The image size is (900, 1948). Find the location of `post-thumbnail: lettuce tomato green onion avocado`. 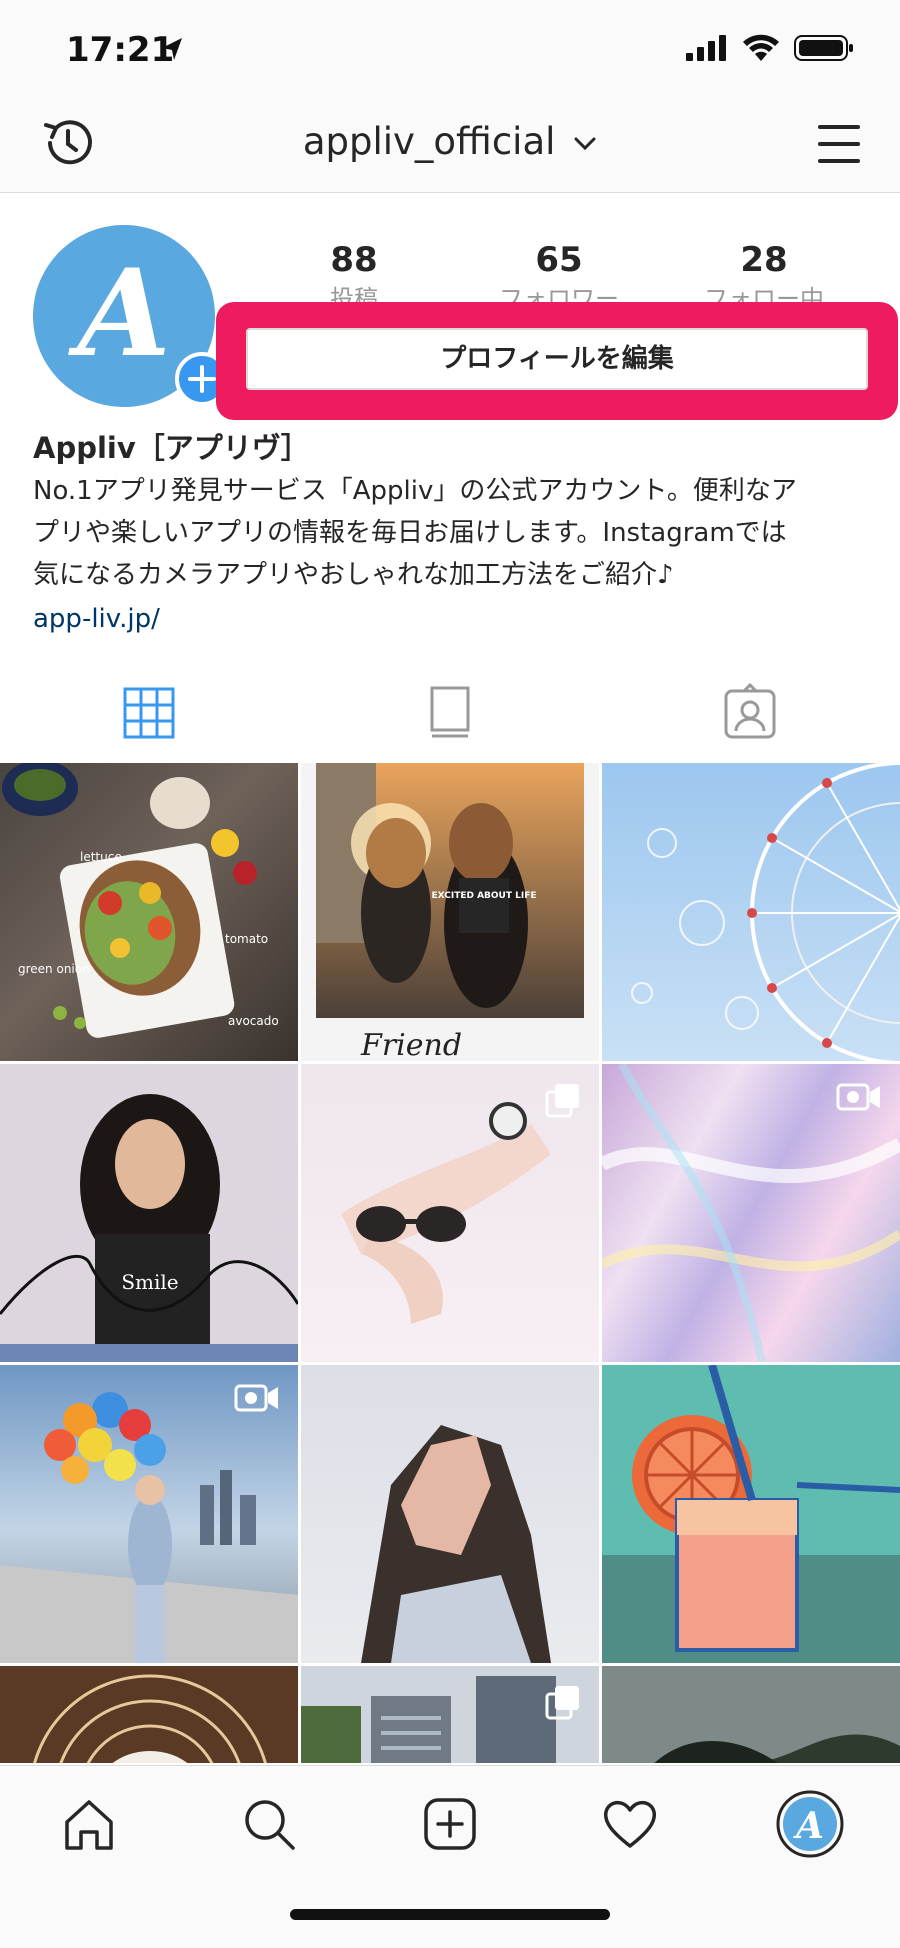

post-thumbnail: lettuce tomato green onion avocado is located at coordinates (149, 912).